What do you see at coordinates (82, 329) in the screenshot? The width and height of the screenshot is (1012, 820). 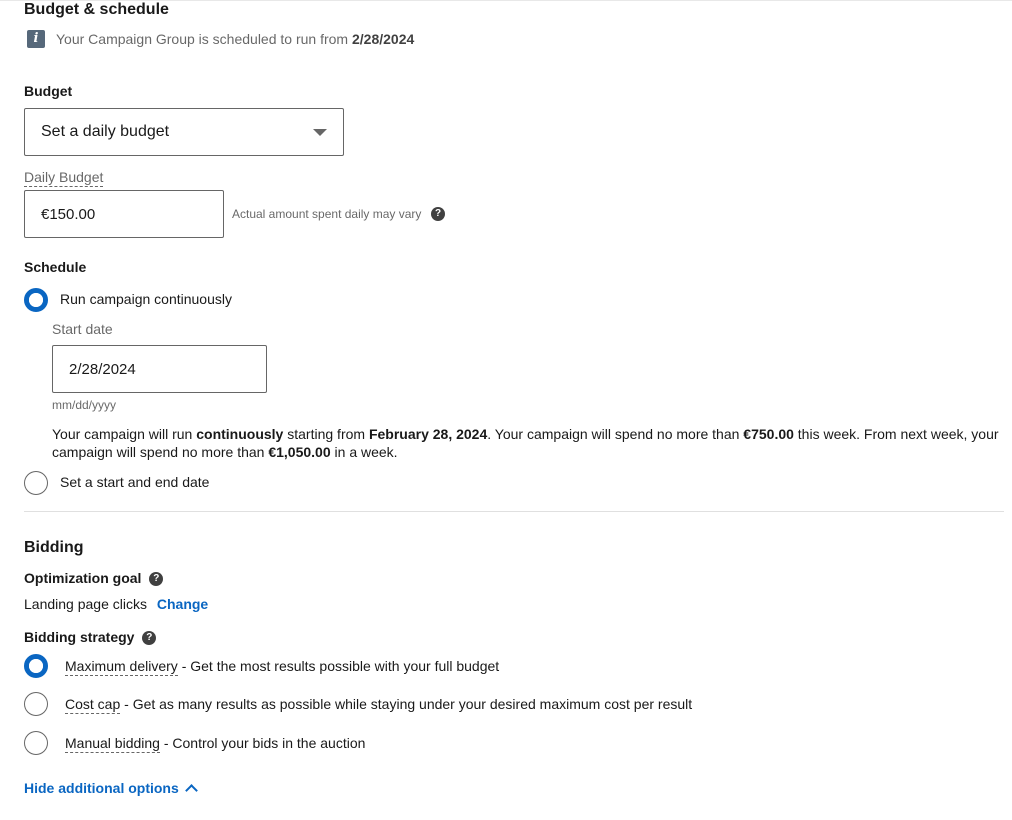 I see `start-date-label: Start date` at bounding box center [82, 329].